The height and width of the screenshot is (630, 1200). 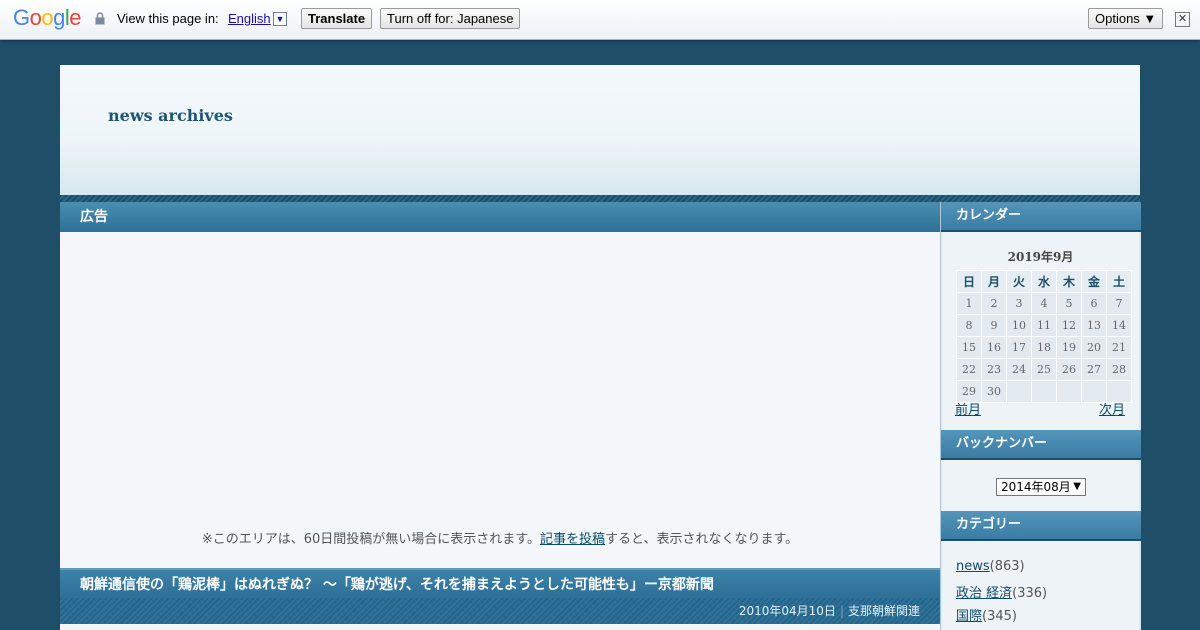 I want to click on calendar-prev-link: 前月, so click(x=968, y=408).